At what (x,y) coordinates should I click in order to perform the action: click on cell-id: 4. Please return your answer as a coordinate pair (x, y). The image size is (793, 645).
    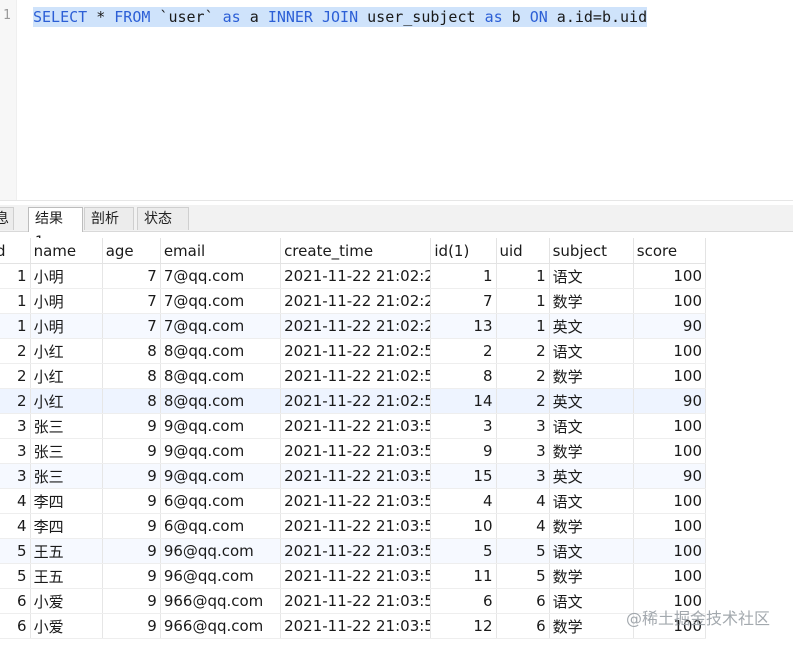
    Looking at the image, I should click on (15, 501).